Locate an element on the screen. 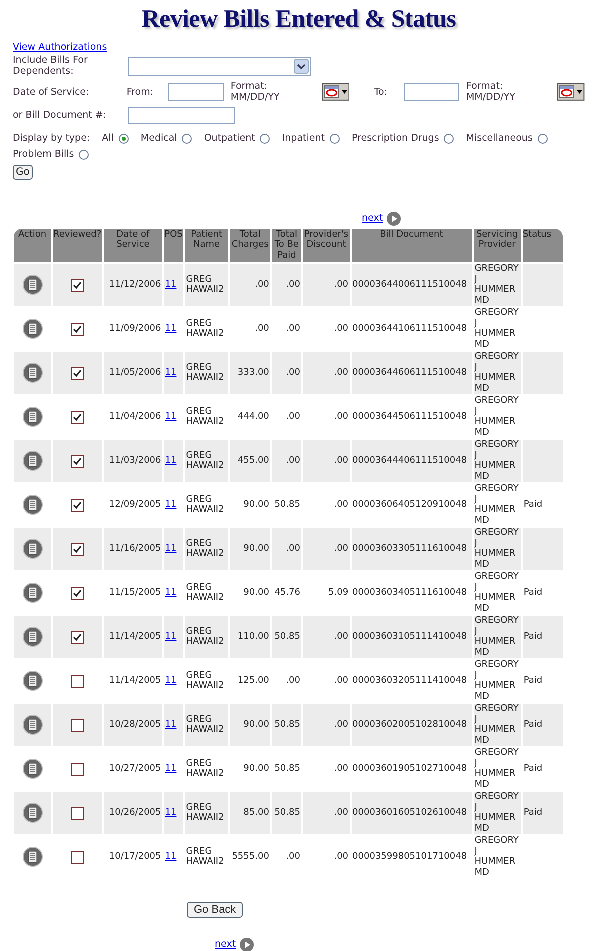 Image resolution: width=598 pixels, height=951 pixels. next-arrow-icon is located at coordinates (247, 944).